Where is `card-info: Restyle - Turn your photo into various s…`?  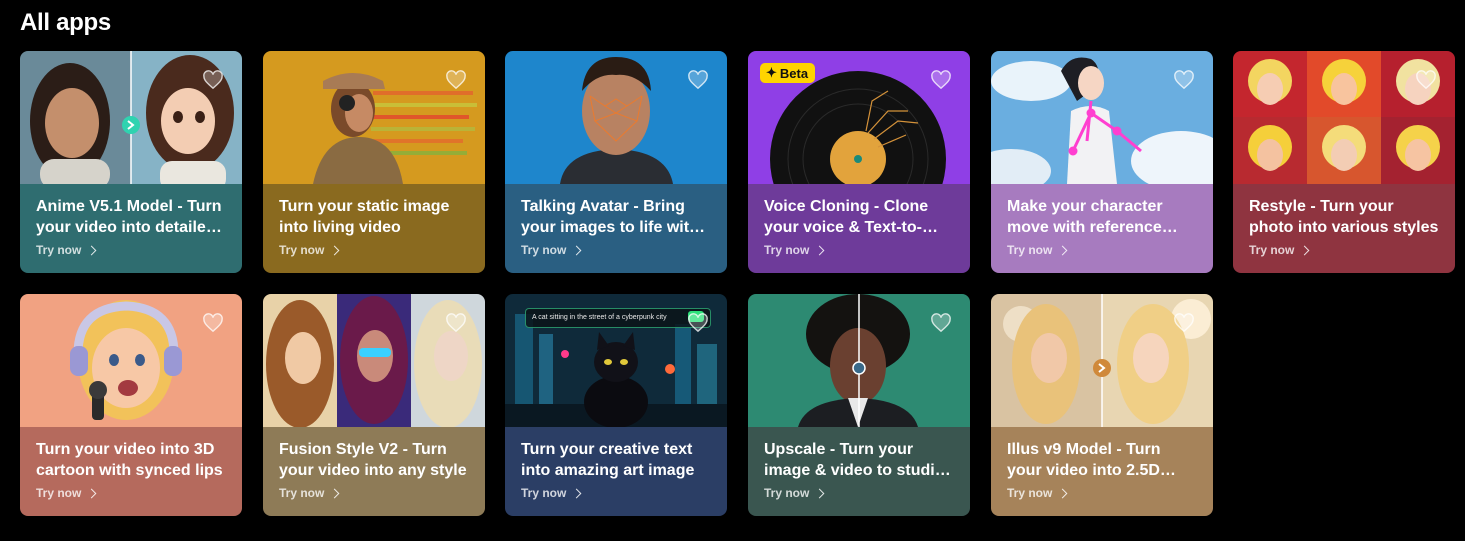 card-info: Restyle - Turn your photo into various s… is located at coordinates (1344, 228).